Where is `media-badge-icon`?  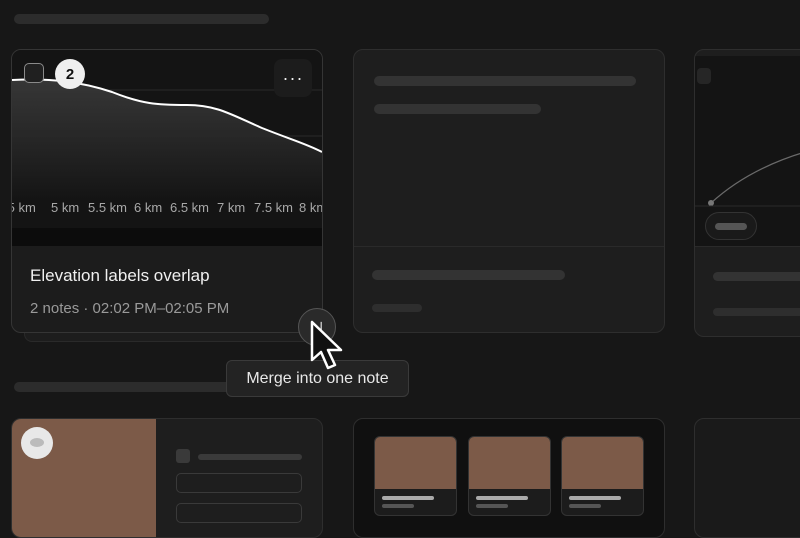
media-badge-icon is located at coordinates (37, 443).